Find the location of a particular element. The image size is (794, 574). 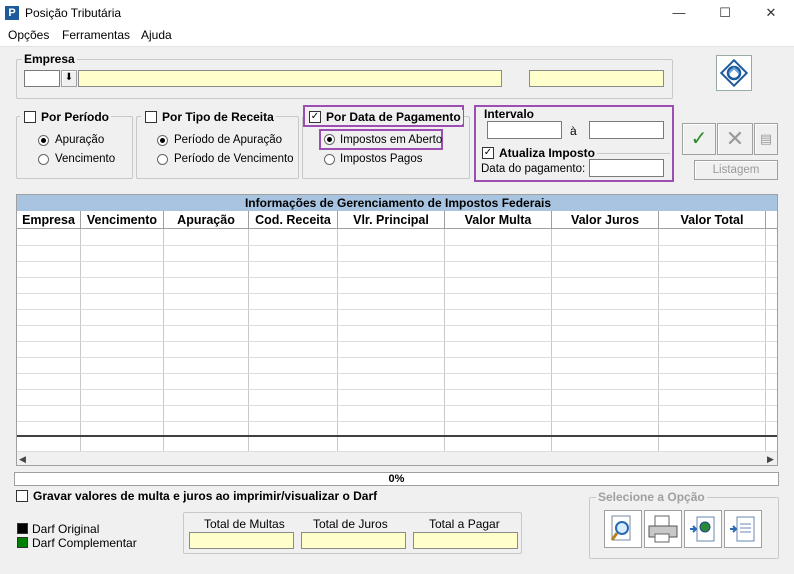

darf-complementar-label: Darf Complementar is located at coordinates (84, 543).